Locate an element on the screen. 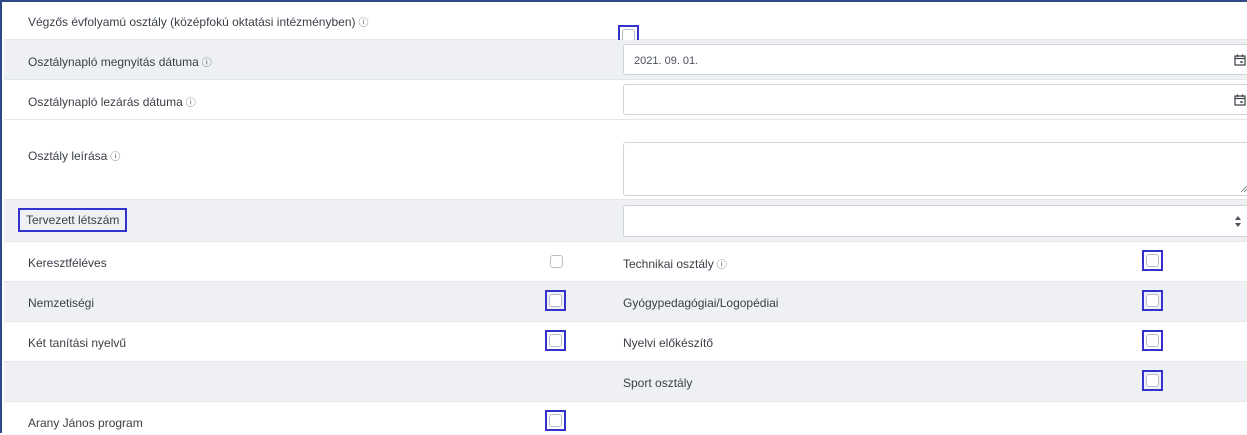  nemzetisegi-checkbox is located at coordinates (555, 300).